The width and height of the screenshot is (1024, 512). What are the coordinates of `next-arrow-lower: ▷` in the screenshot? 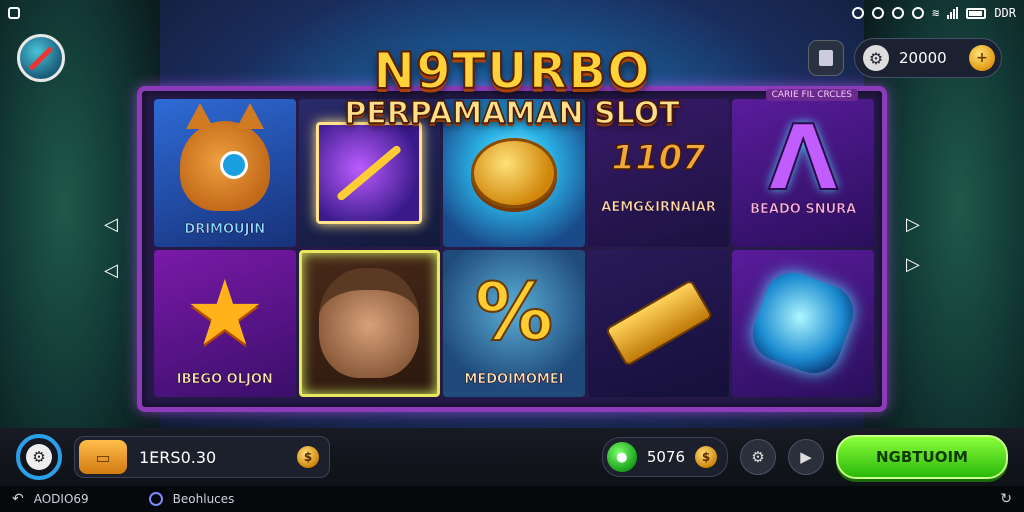 It's located at (913, 264).